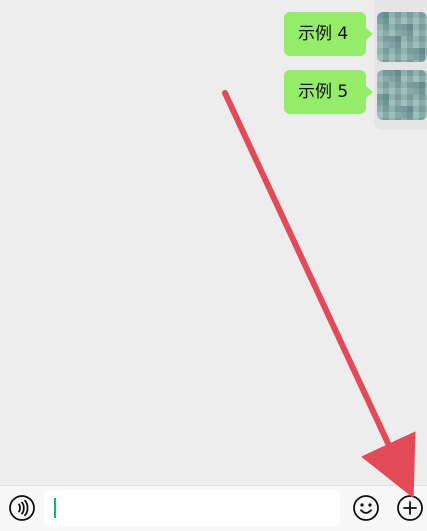  Describe the element at coordinates (192, 508) in the screenshot. I see `message-input` at that location.